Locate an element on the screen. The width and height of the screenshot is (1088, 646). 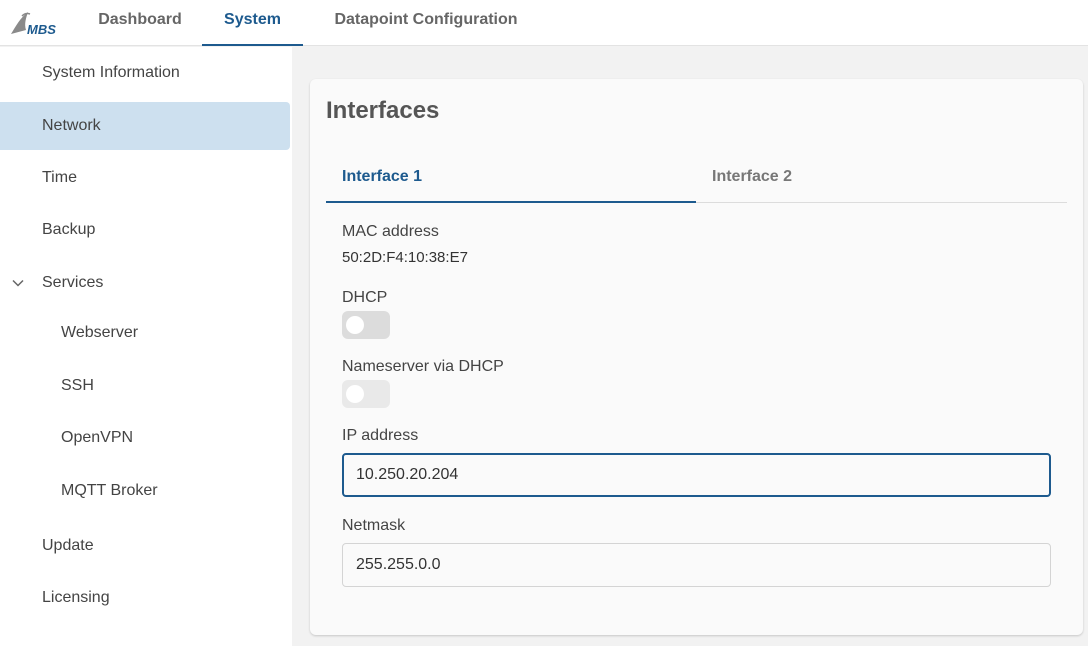
sidebar-item-backup: Backup is located at coordinates (145, 230).